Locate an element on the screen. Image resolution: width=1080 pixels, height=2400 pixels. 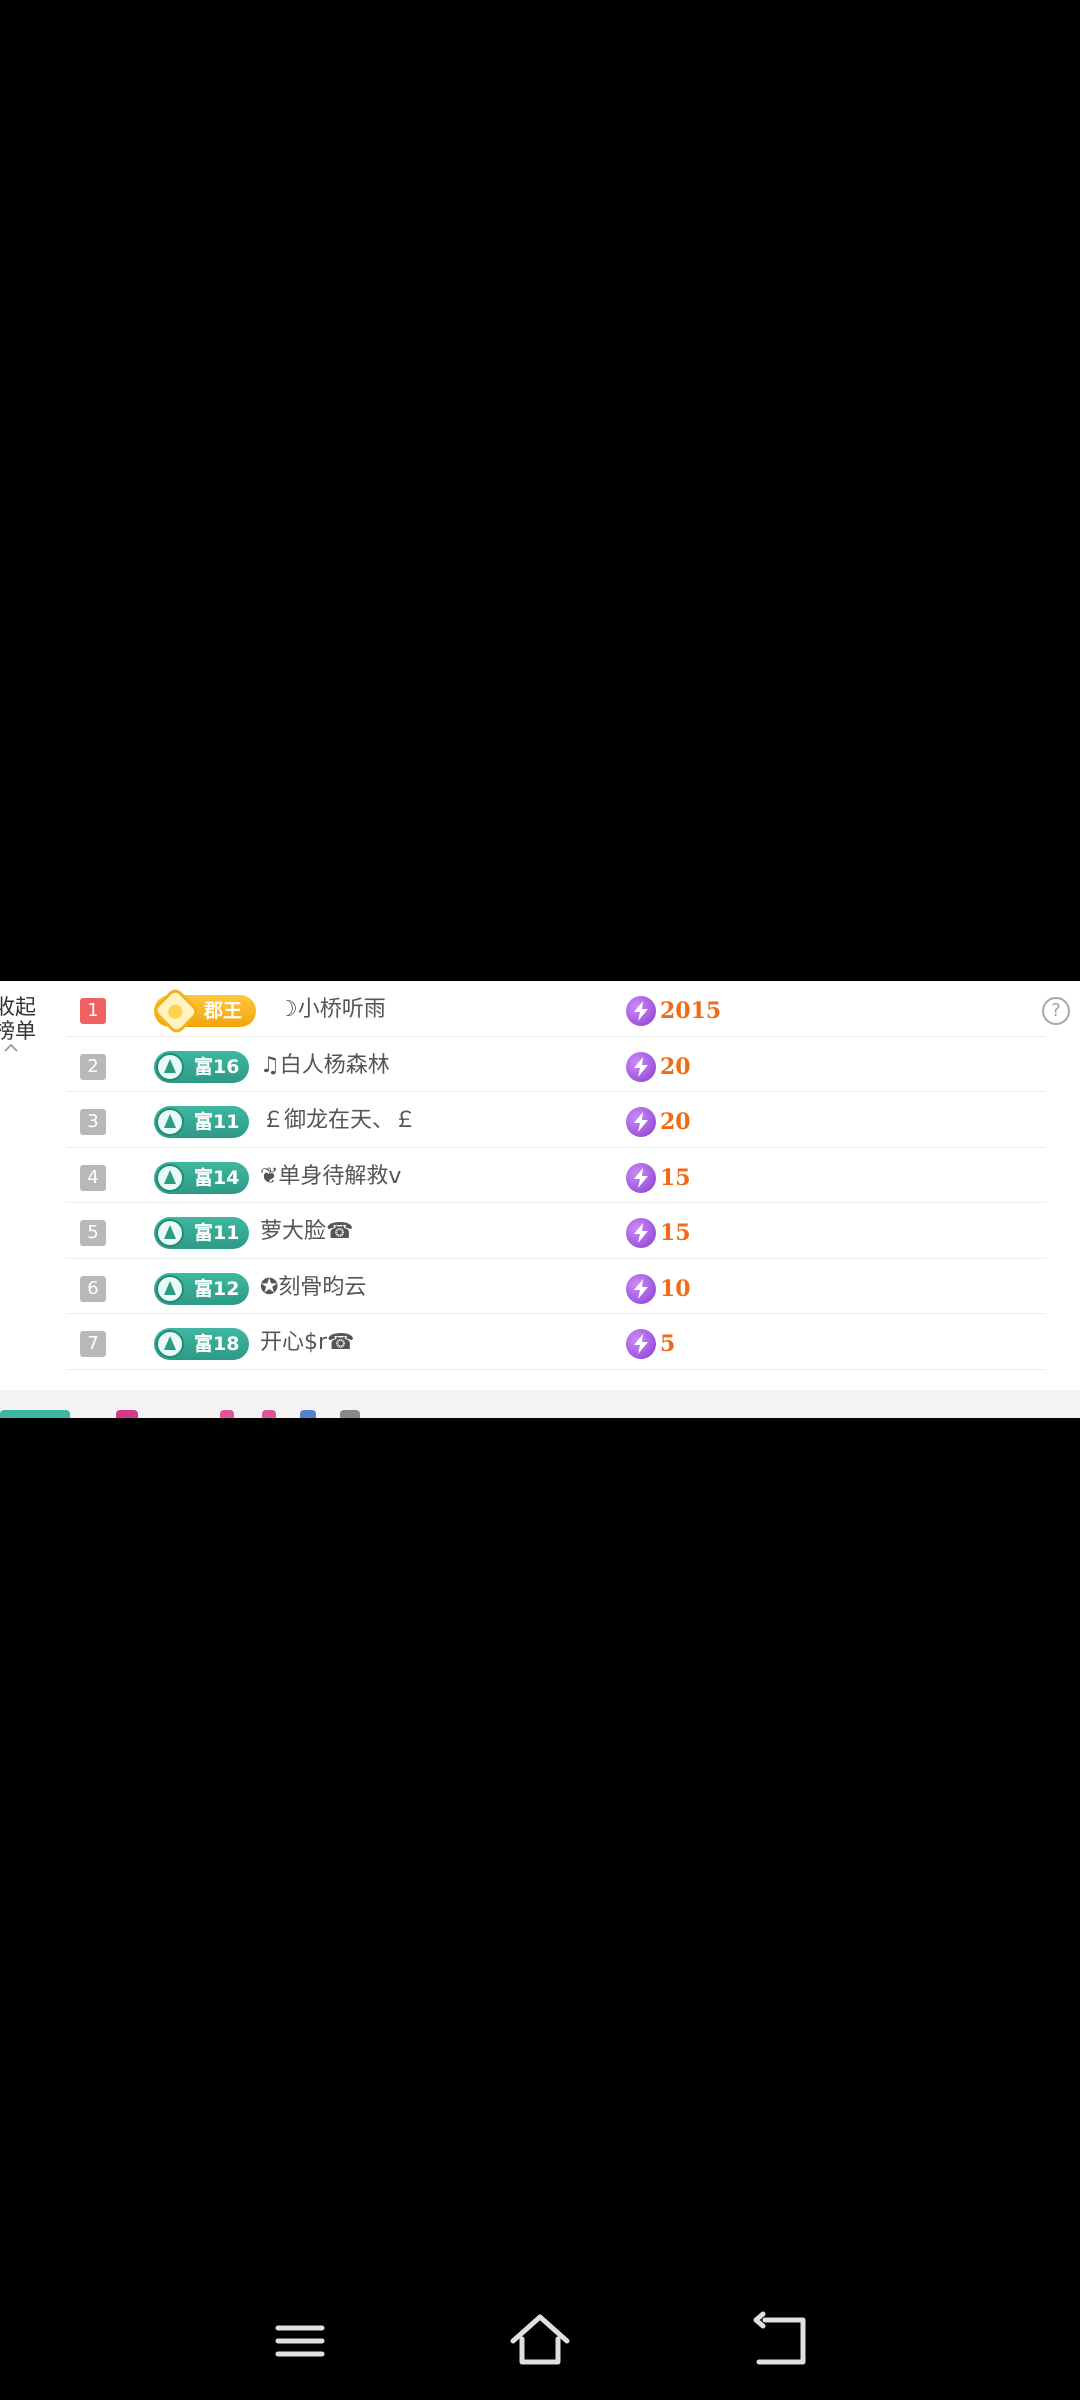
level-badge: 富14 is located at coordinates (202, 1177).